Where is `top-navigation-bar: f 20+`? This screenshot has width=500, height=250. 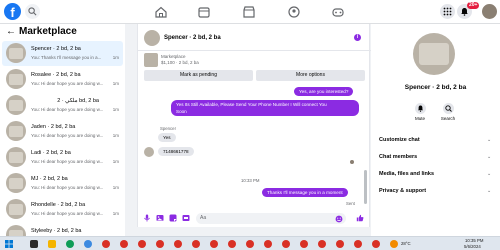 top-navigation-bar: f 20+ is located at coordinates (250, 12).